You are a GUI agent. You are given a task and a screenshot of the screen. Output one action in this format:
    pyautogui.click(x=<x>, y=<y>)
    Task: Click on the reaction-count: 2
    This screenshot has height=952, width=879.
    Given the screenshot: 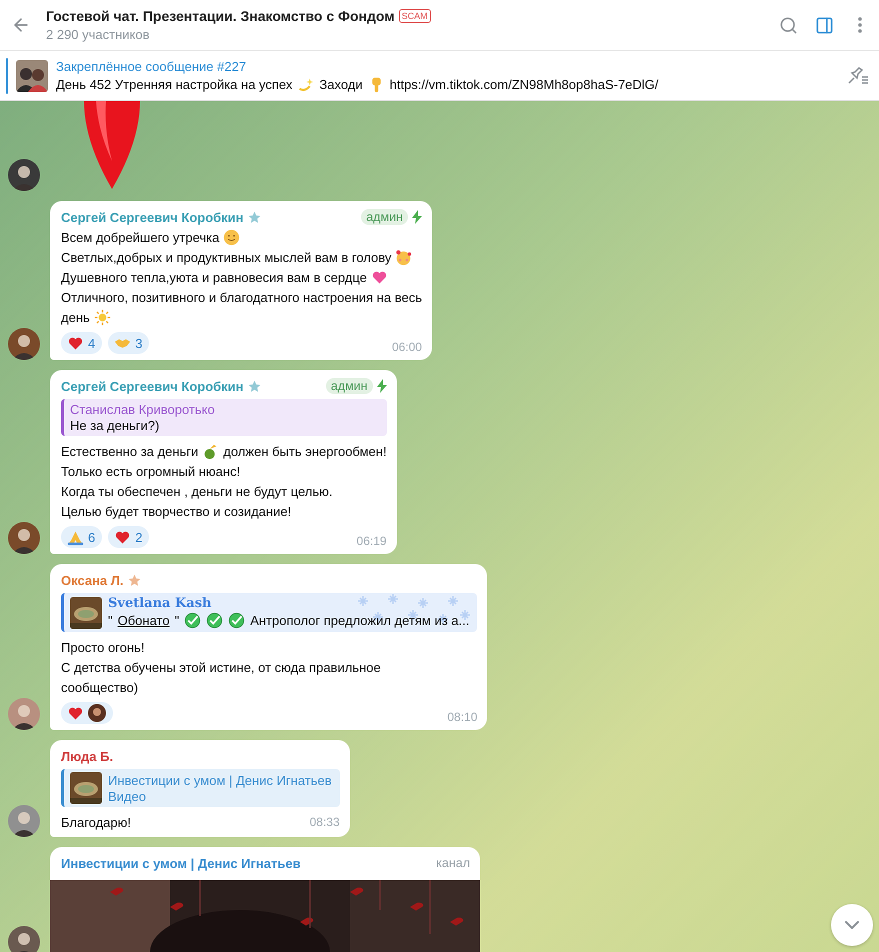 What is the action you would take?
    pyautogui.click(x=138, y=537)
    